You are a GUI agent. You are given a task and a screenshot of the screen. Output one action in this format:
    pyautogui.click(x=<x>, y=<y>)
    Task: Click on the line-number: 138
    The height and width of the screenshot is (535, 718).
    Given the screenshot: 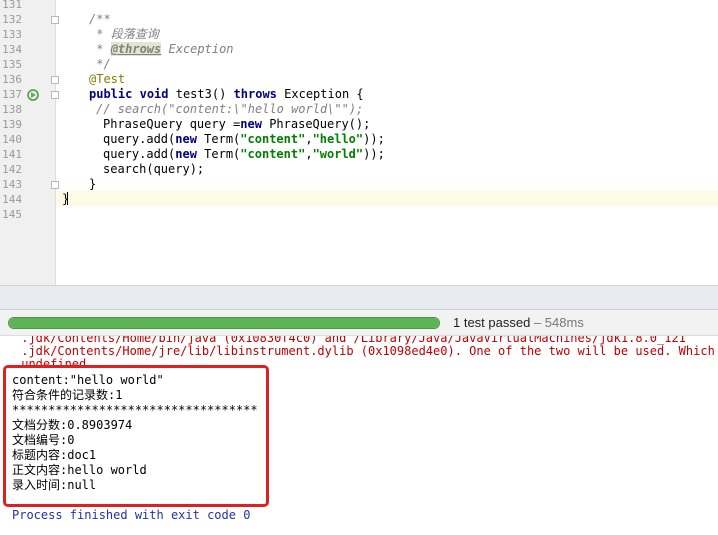 What is the action you would take?
    pyautogui.click(x=12, y=109)
    